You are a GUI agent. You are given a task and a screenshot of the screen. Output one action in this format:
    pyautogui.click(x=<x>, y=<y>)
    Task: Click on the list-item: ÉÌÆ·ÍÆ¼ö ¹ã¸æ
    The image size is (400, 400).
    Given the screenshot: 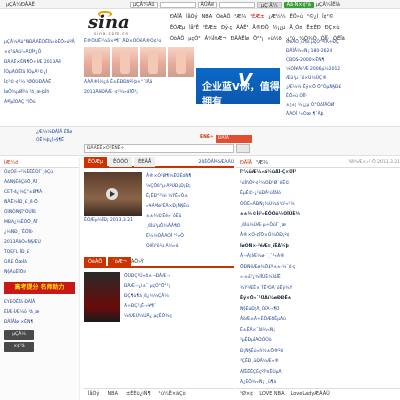 What is the action you would take?
    pyautogui.click(x=41, y=313)
    